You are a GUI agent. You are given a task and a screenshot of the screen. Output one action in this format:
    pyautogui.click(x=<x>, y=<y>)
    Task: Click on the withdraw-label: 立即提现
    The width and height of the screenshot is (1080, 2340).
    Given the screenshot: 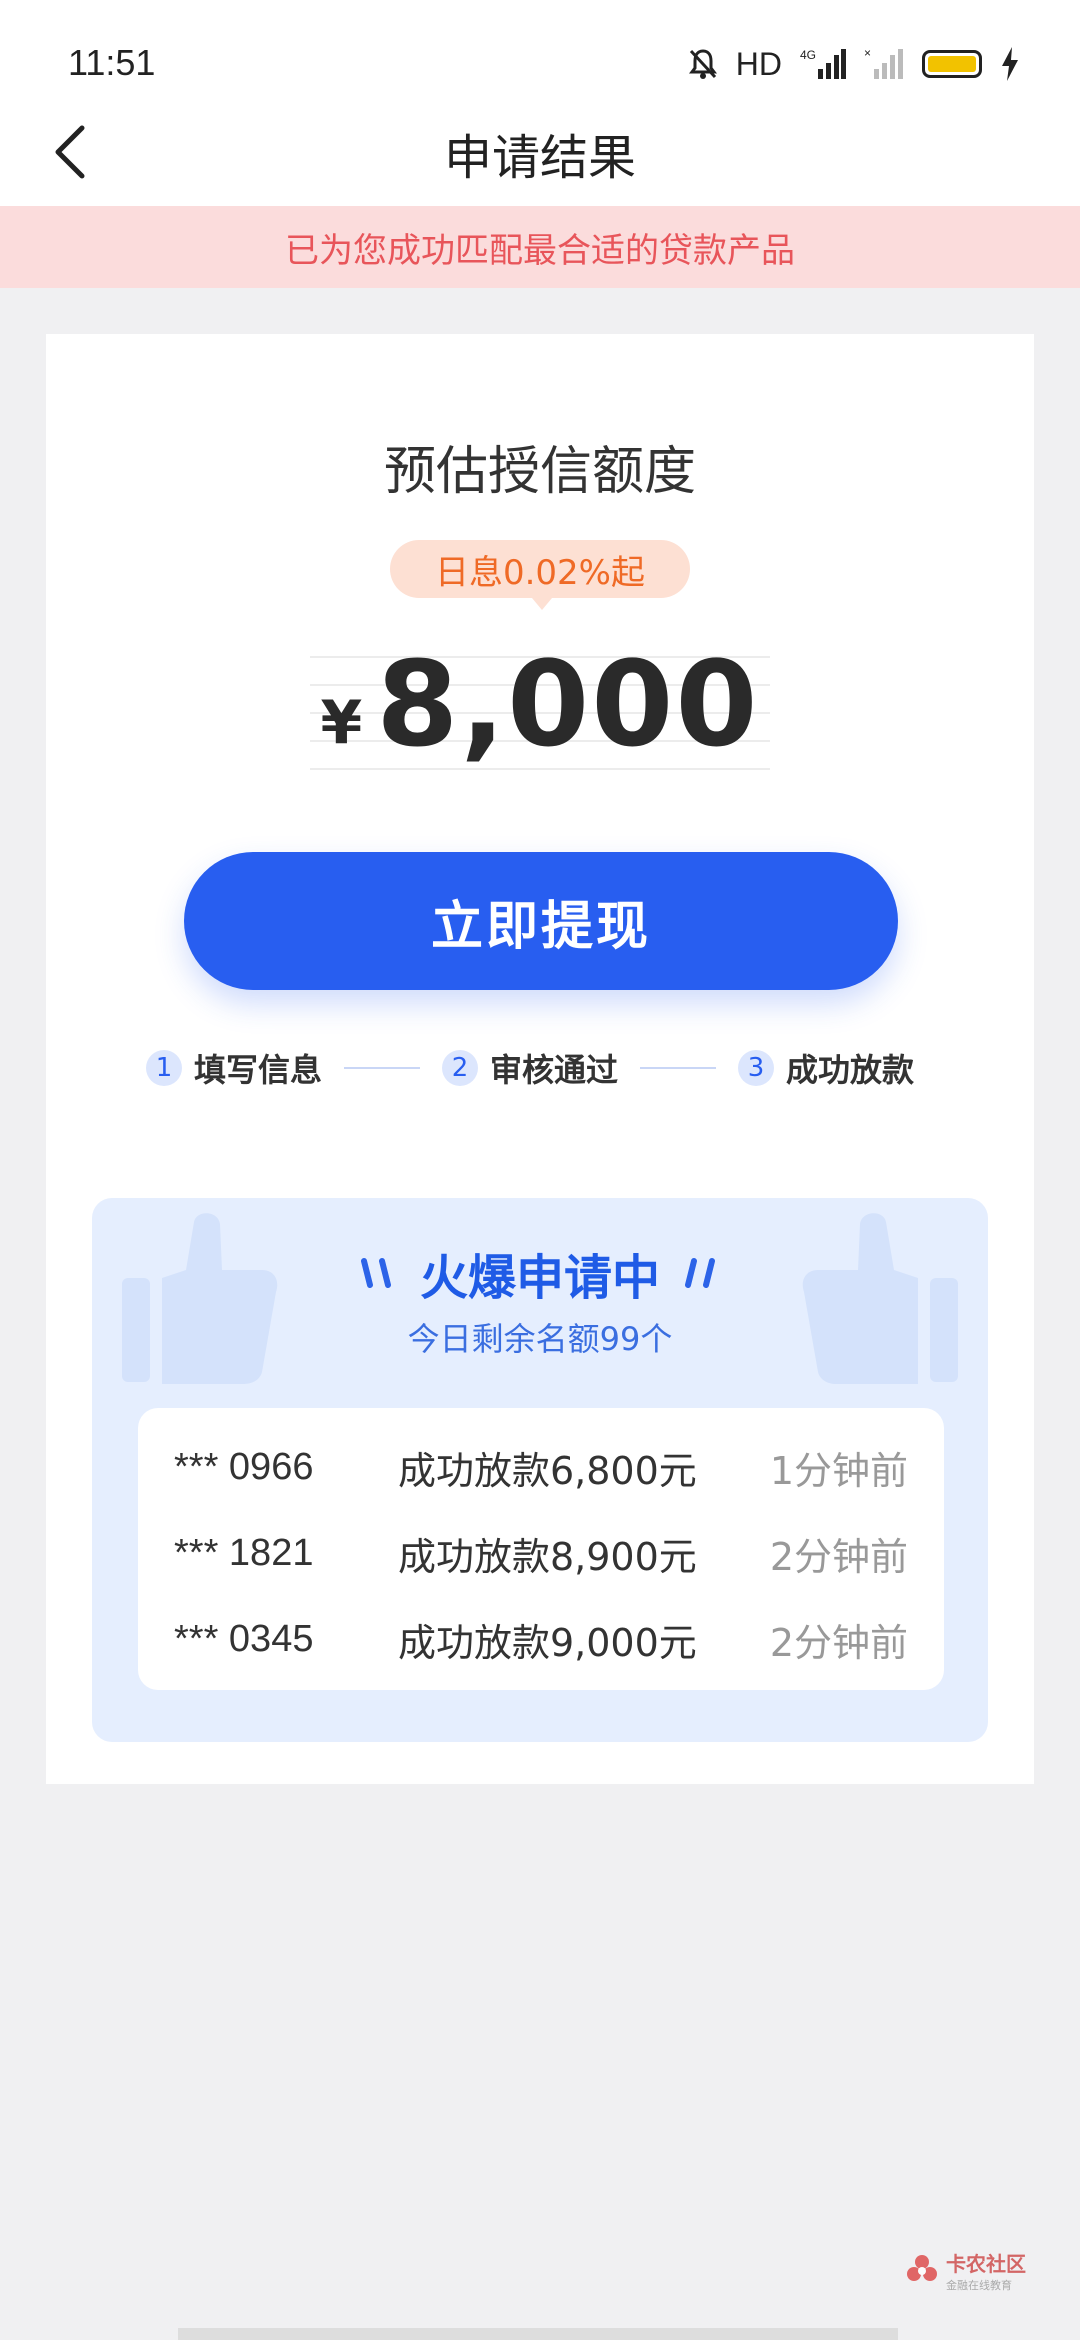 What is the action you would take?
    pyautogui.click(x=540, y=926)
    